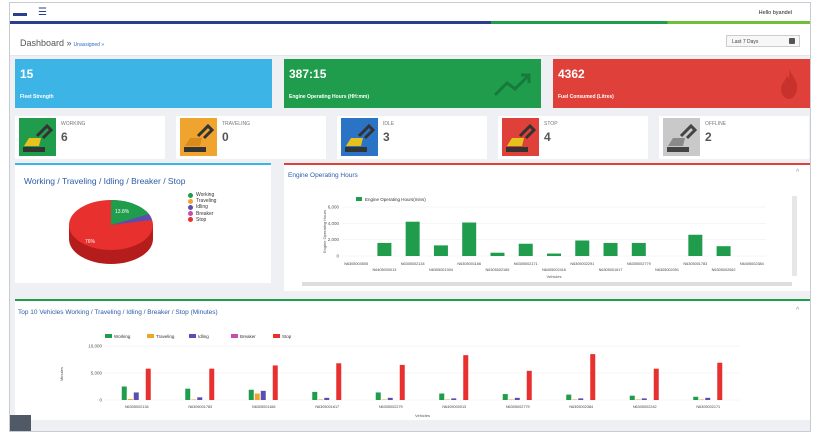  What do you see at coordinates (547, 284) in the screenshot?
I see `horizontal-scrollbar` at bounding box center [547, 284].